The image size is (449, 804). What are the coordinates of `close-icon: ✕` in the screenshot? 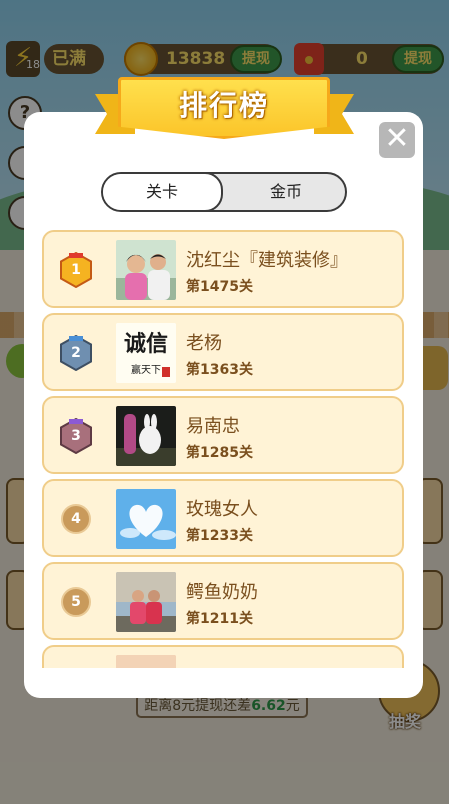 It's located at (397, 140).